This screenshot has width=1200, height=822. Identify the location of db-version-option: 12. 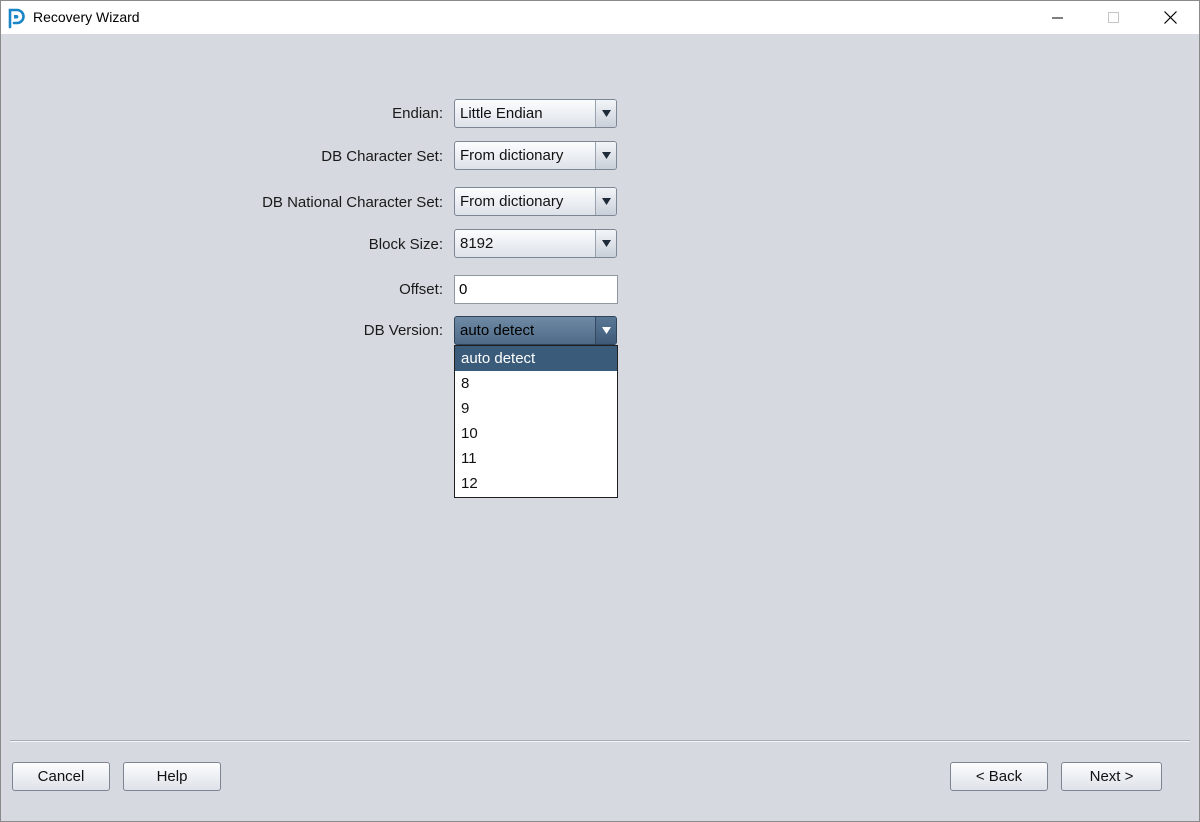
(536, 483).